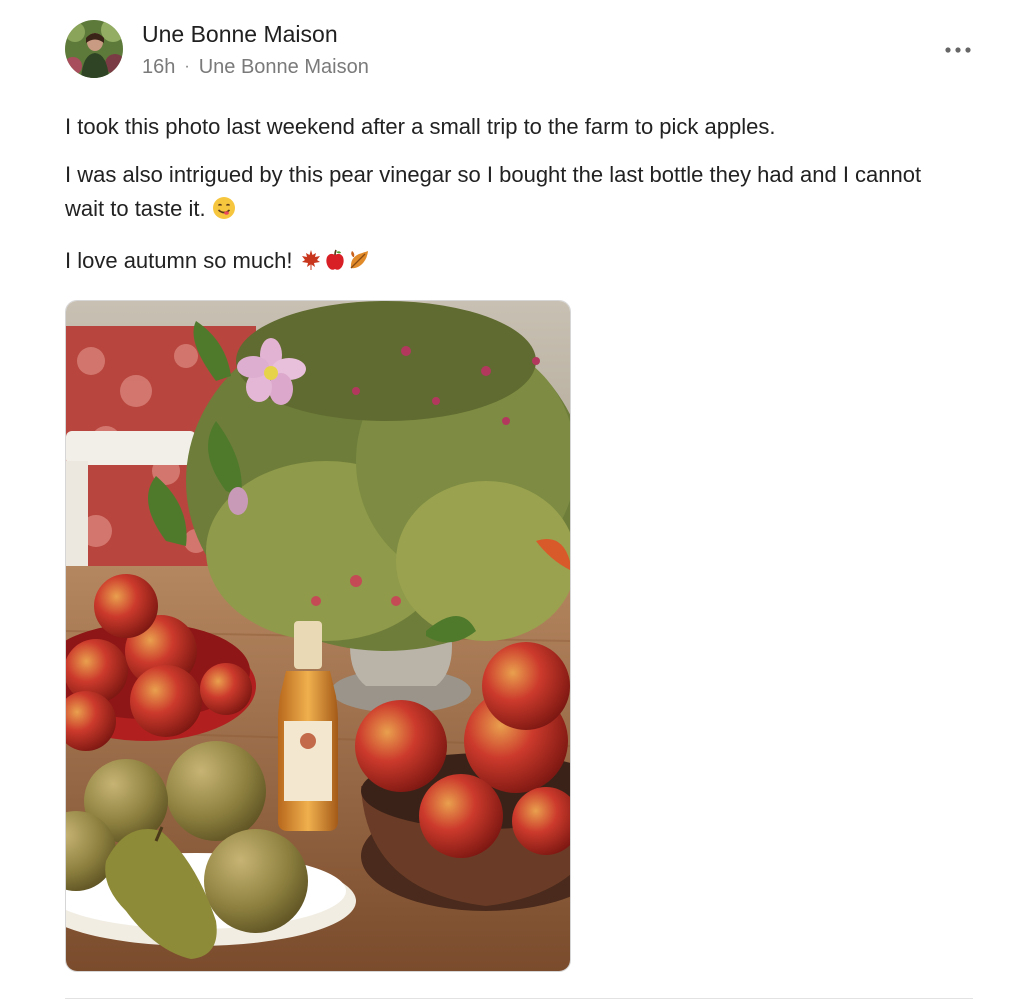 The image size is (1034, 1002). I want to click on post-meta: 16h · Une Bonne Maison, so click(255, 67).